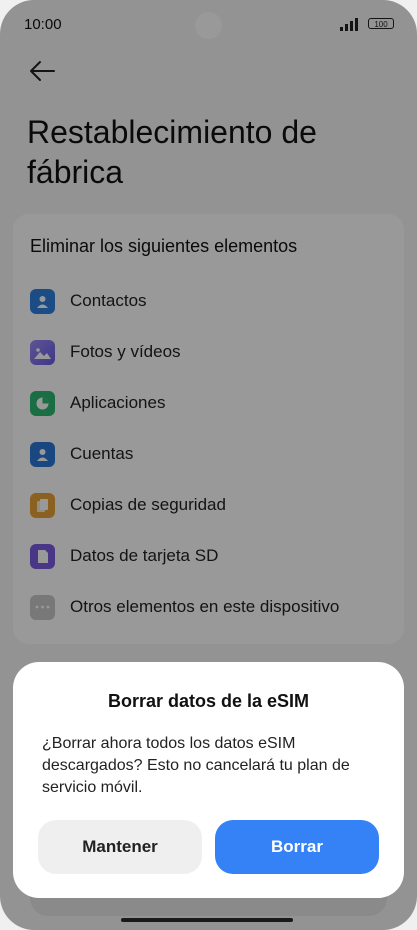 The image size is (417, 930). I want to click on home-indicator, so click(207, 920).